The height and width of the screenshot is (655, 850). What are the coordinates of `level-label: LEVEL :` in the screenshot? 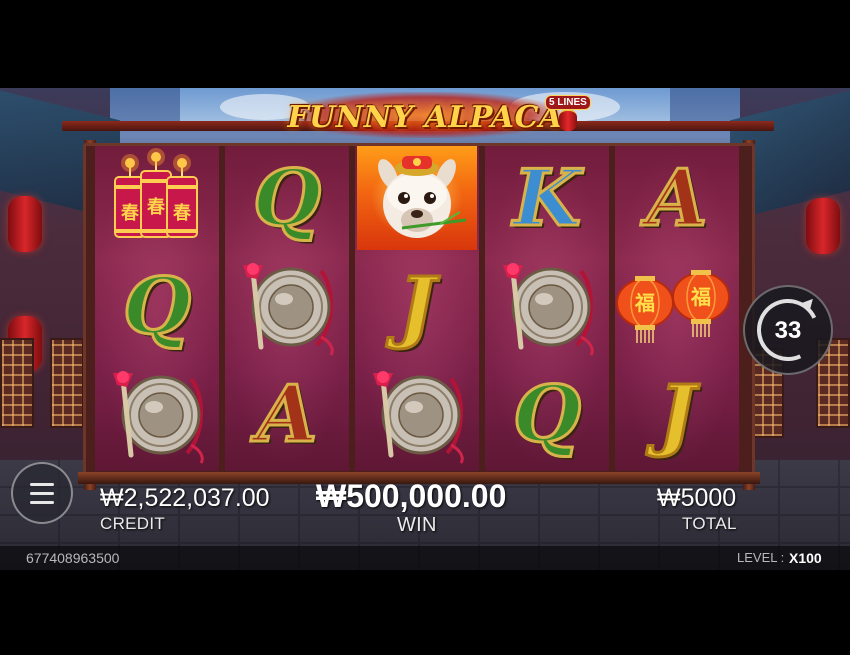 It's located at (761, 557).